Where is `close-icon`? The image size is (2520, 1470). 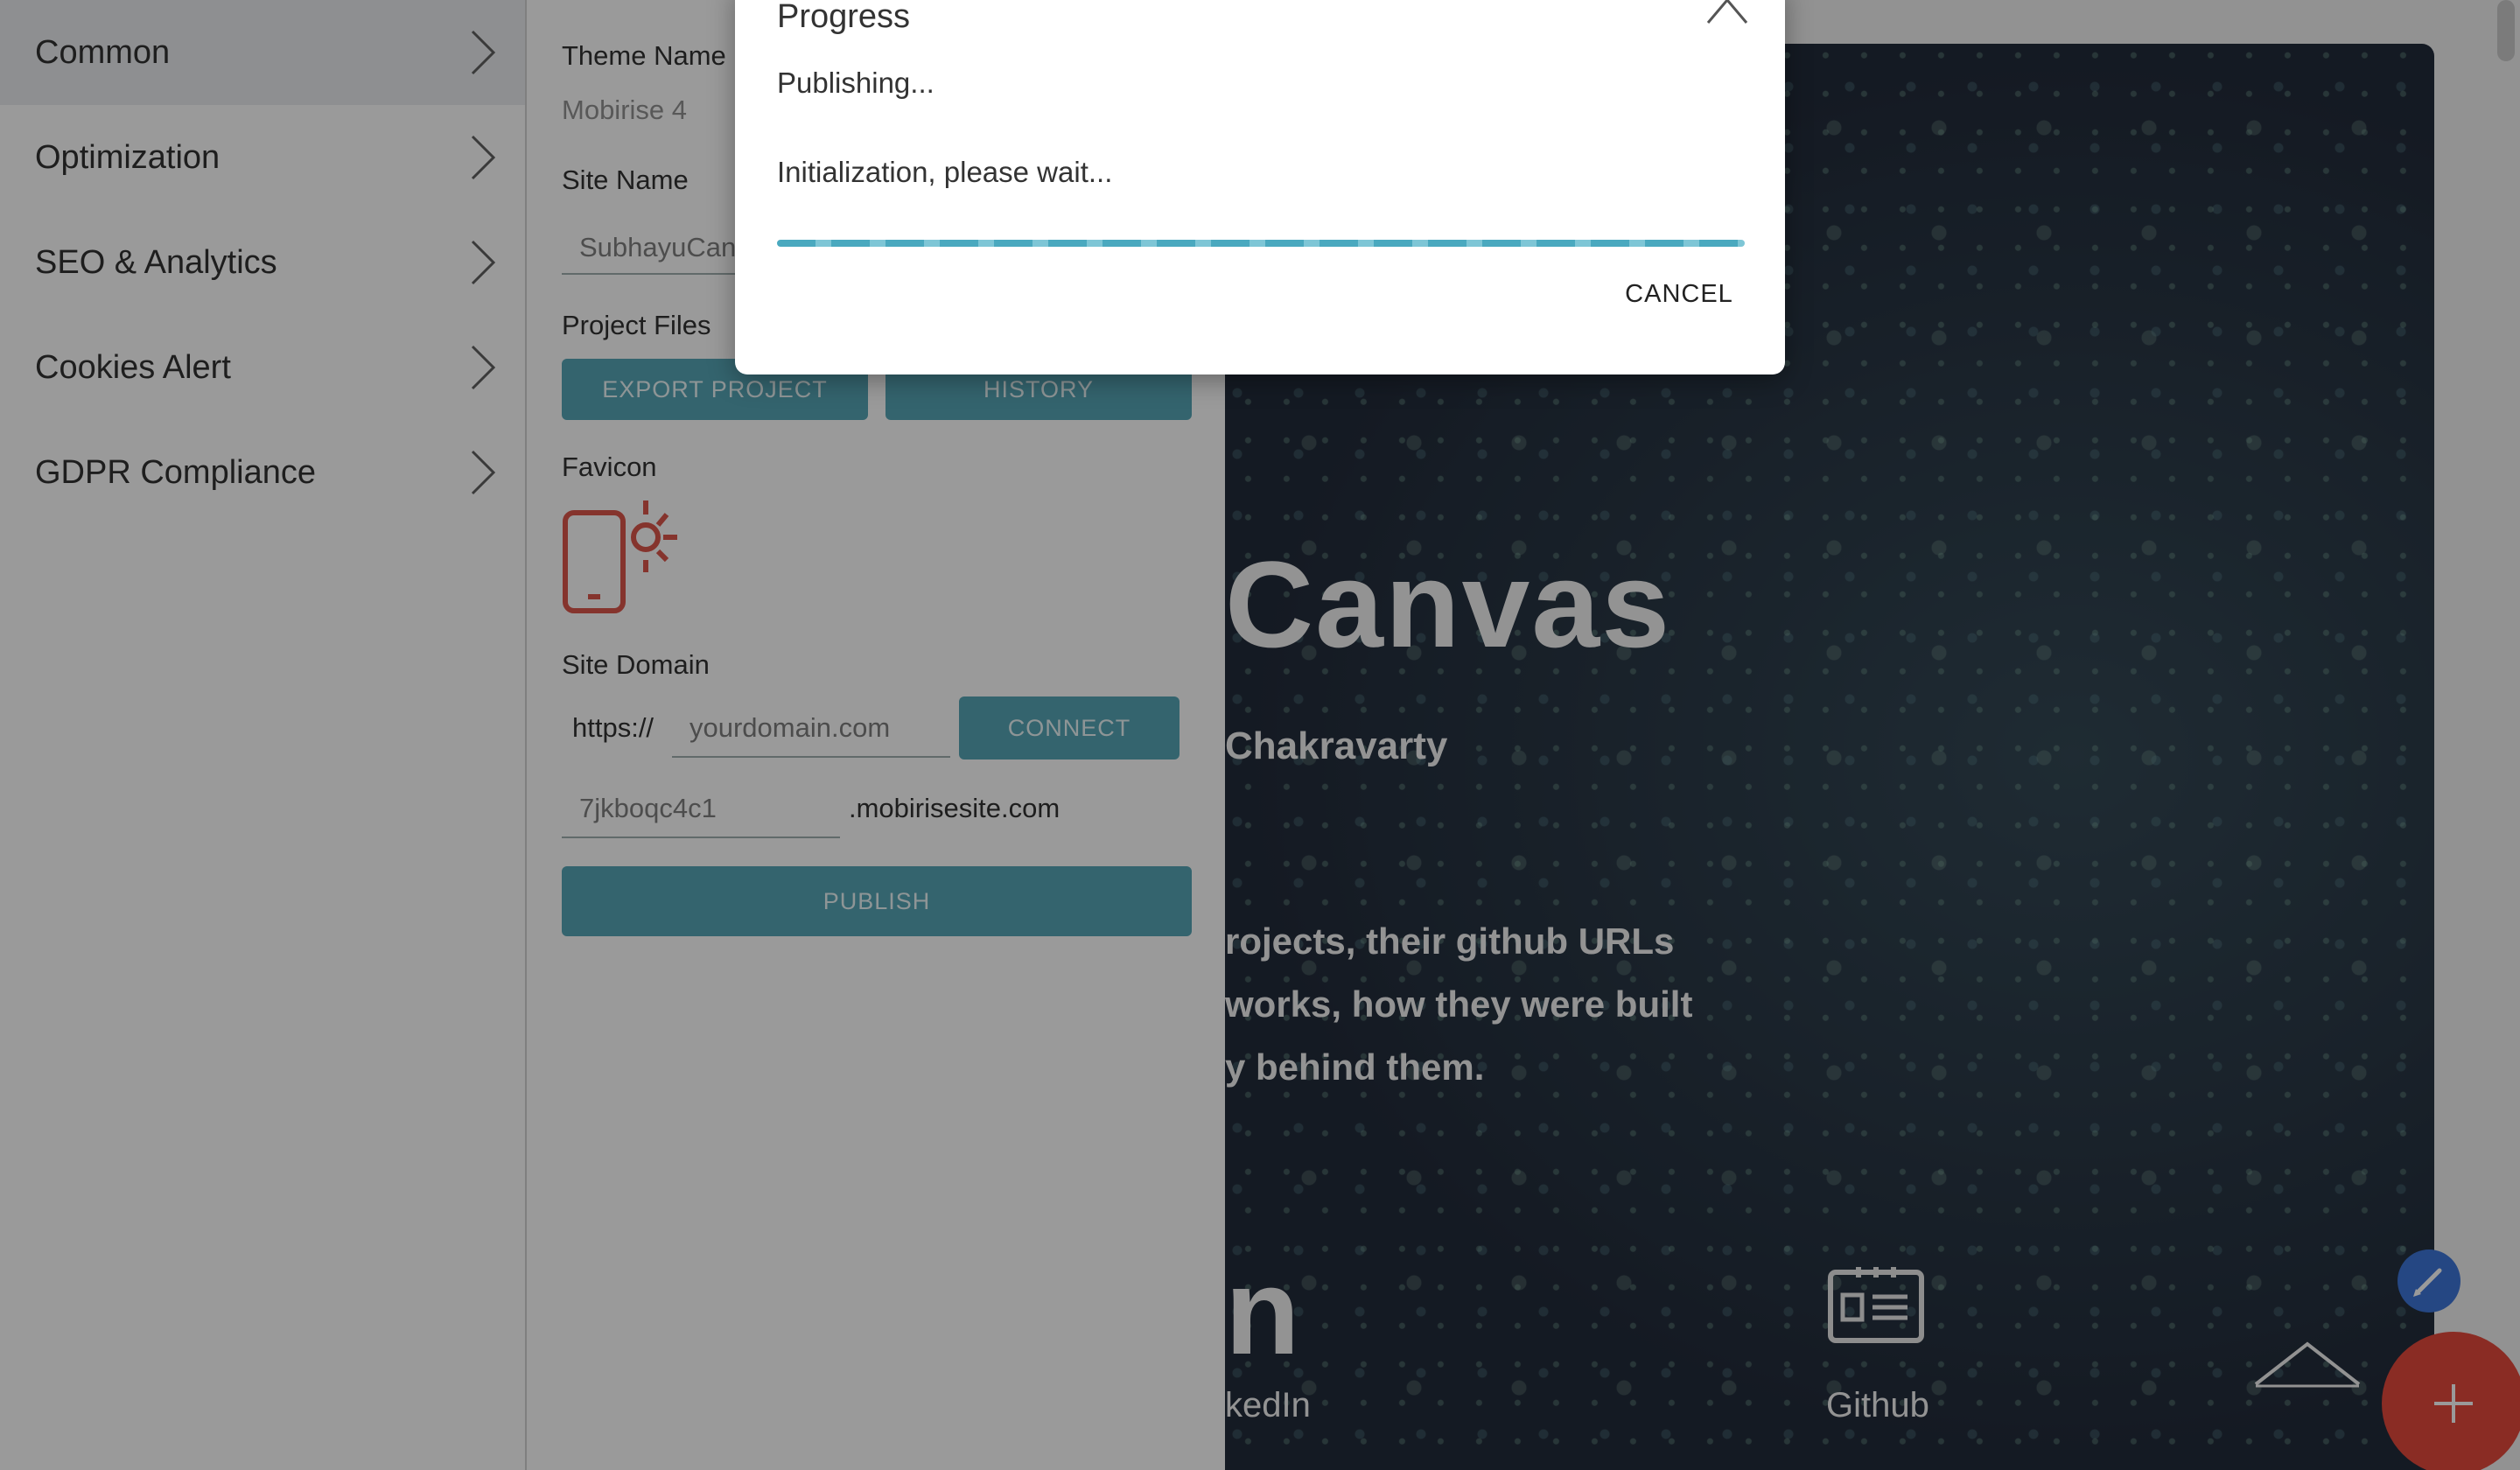
close-icon is located at coordinates (1727, 12).